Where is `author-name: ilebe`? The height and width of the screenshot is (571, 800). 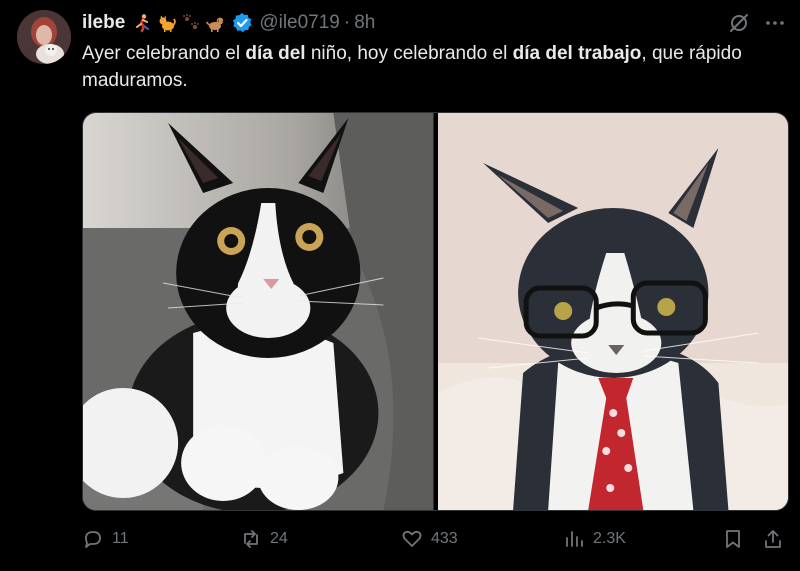 author-name: ilebe is located at coordinates (103, 23).